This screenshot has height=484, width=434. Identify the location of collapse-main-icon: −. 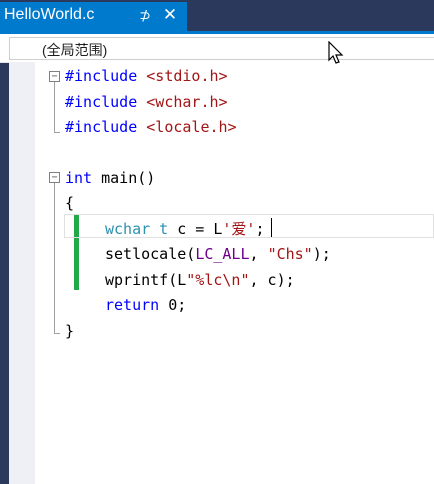
(54, 177).